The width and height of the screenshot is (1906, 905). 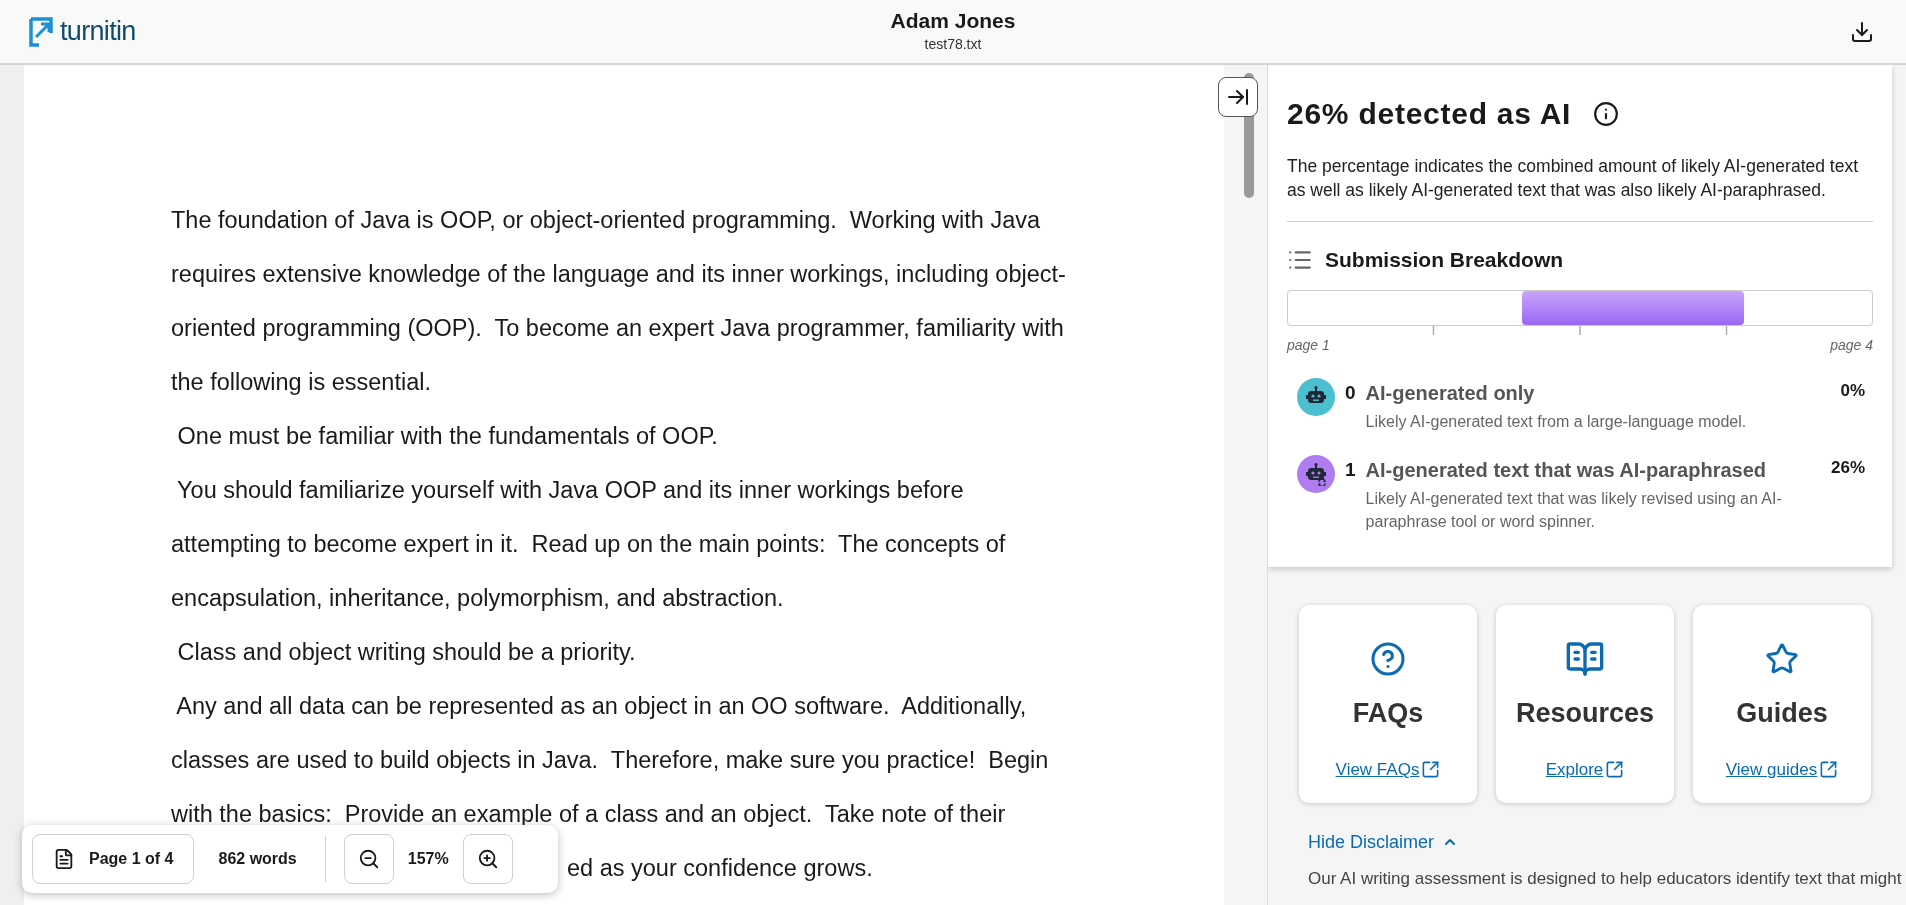 I want to click on disclaimer-text: Our AI writing assessment is designed to help educators identify text that might, so click(x=1605, y=878).